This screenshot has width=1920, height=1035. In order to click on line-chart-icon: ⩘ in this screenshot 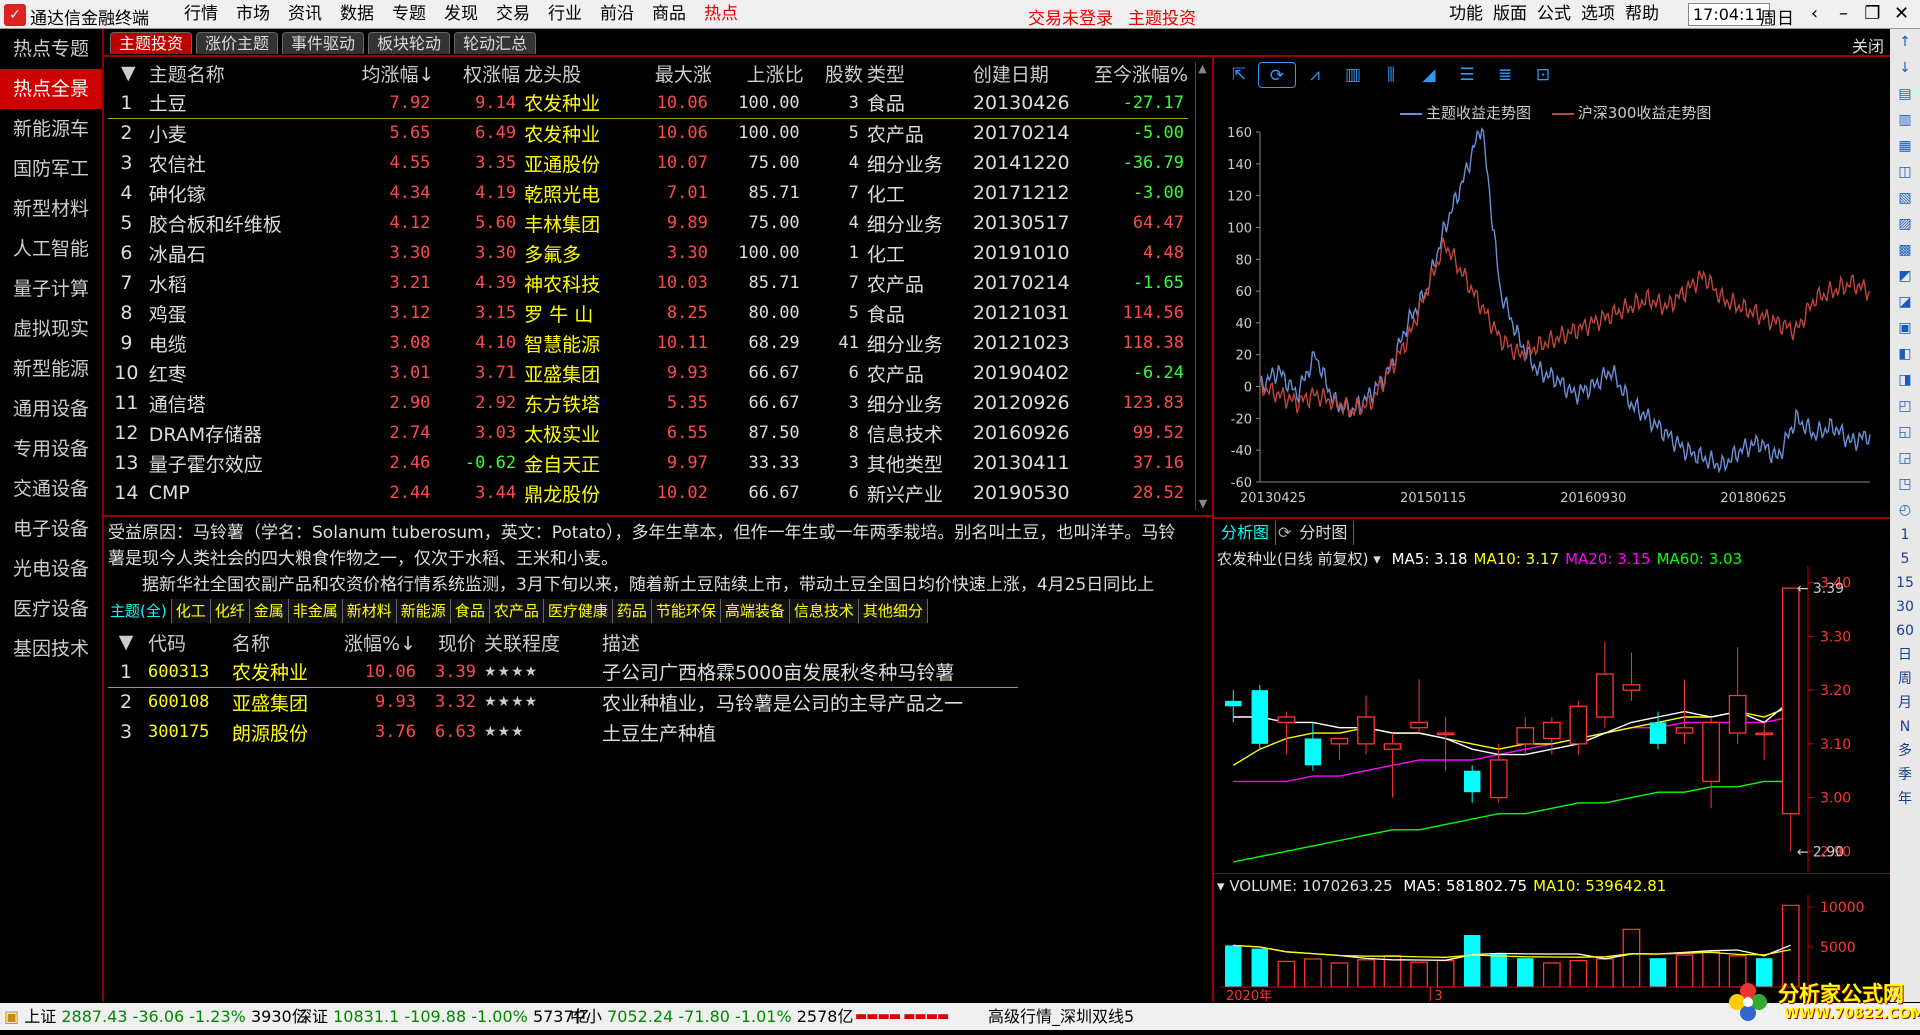, I will do `click(1315, 75)`.